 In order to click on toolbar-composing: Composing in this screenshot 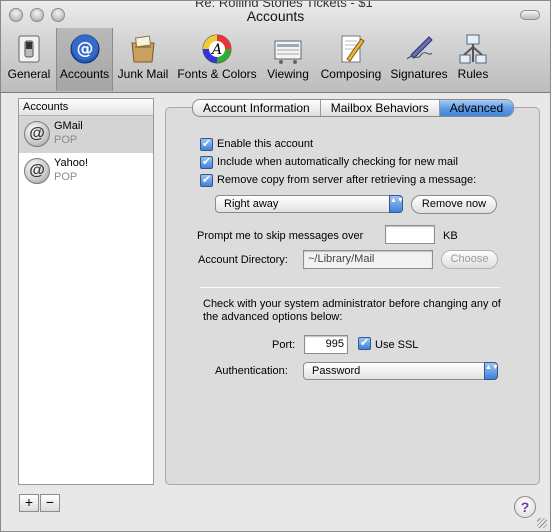, I will do `click(351, 59)`.